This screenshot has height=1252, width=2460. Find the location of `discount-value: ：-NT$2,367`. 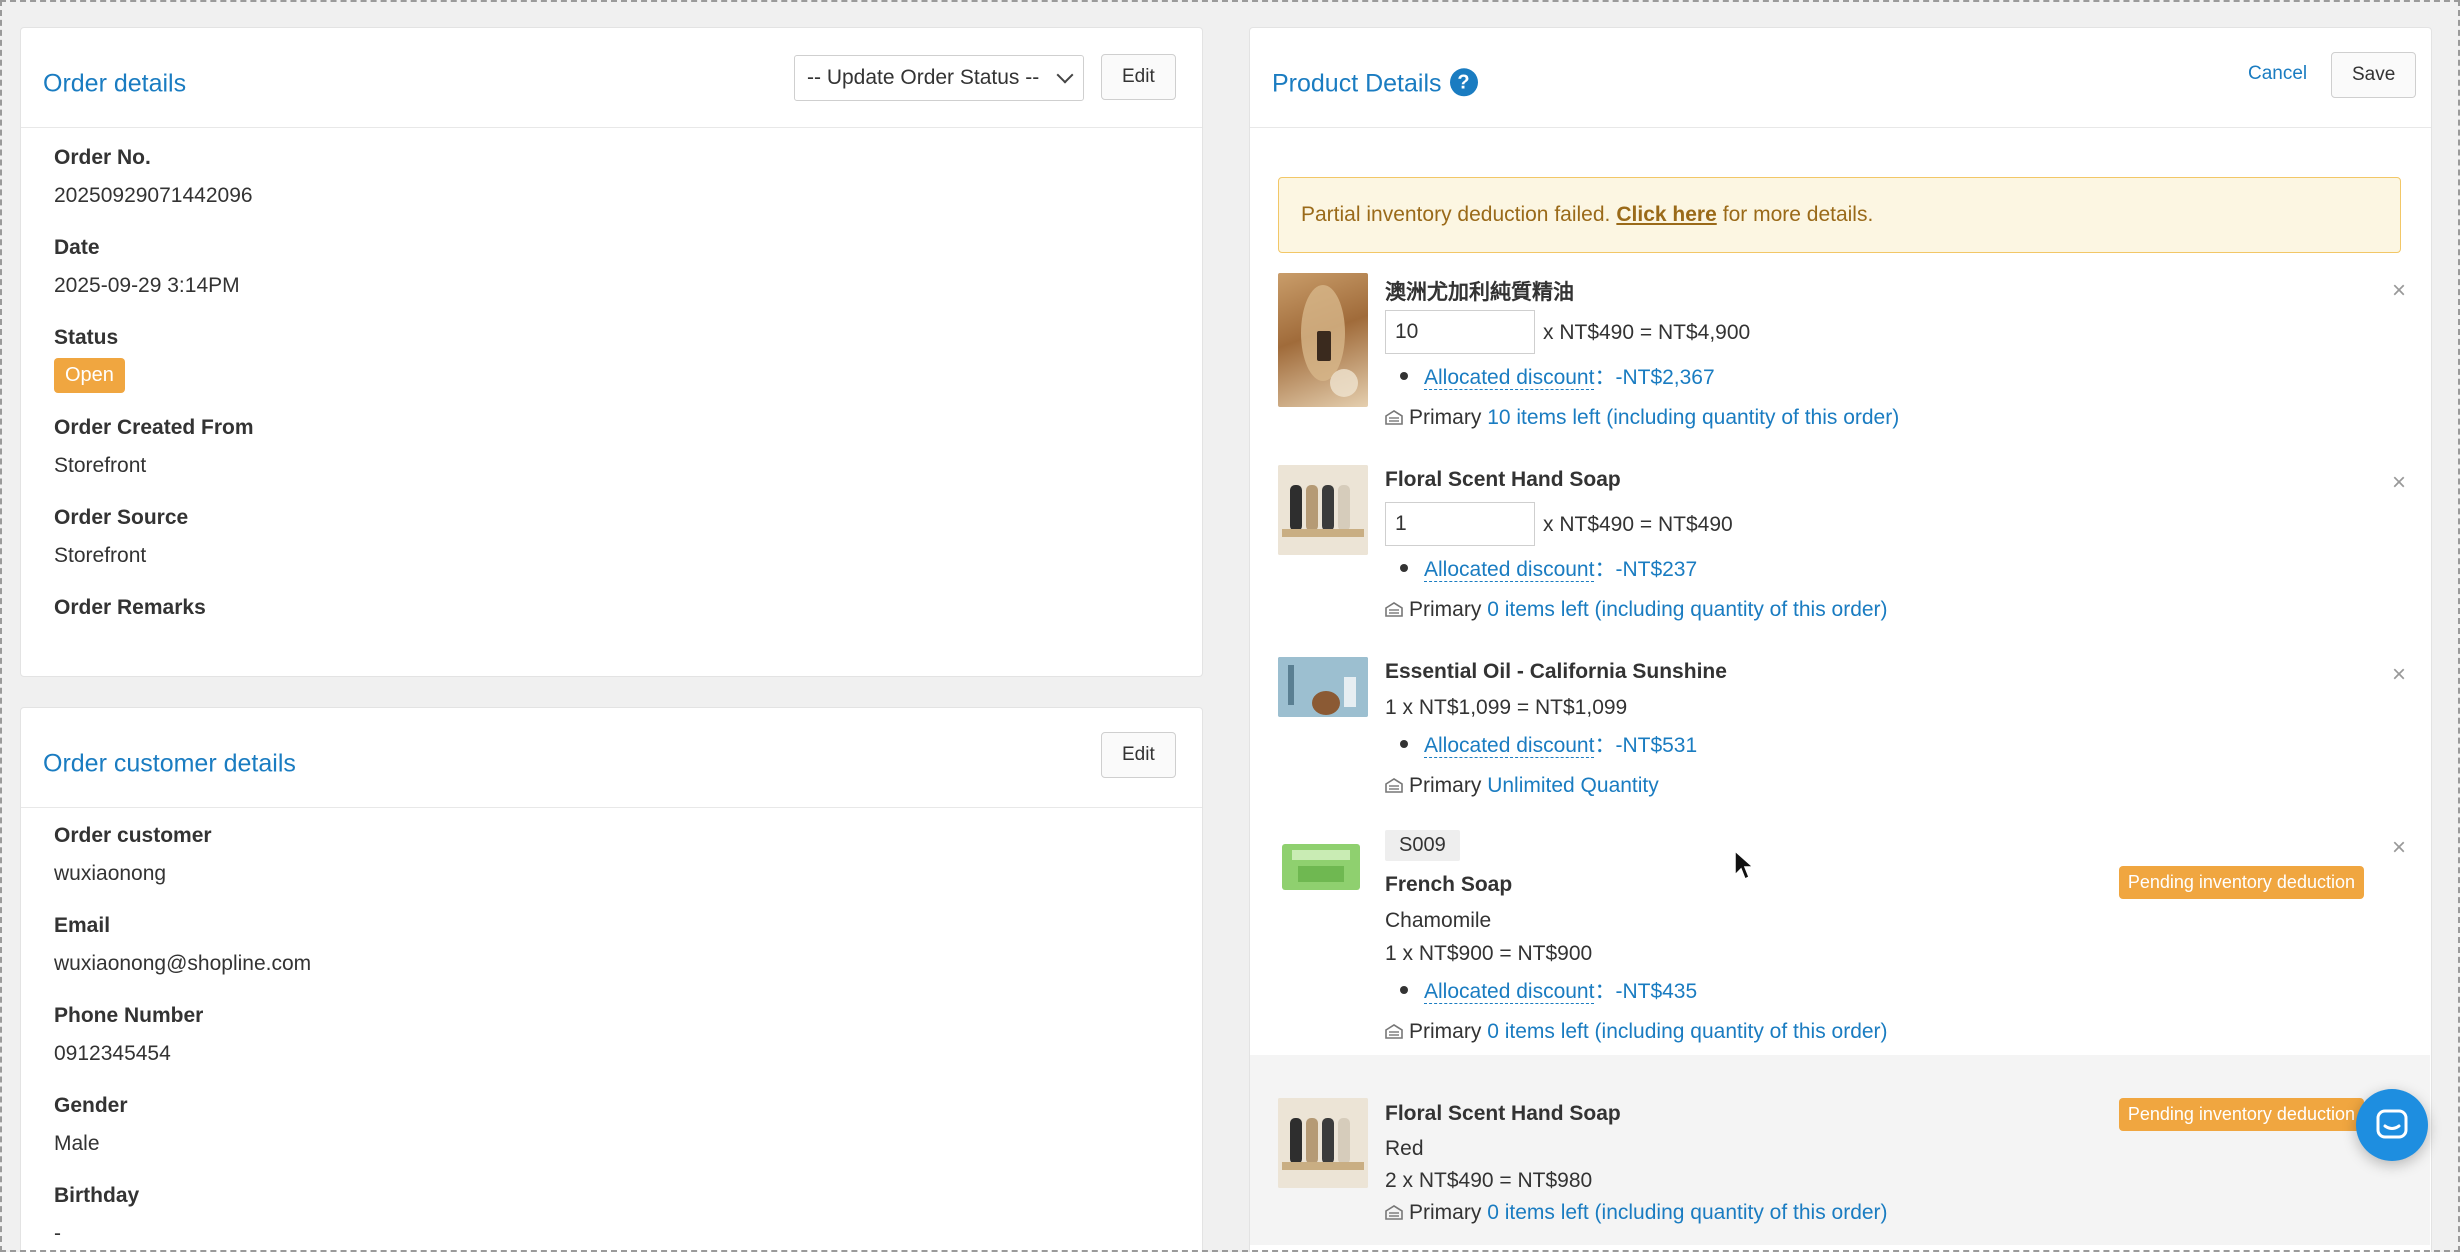

discount-value: ：-NT$2,367 is located at coordinates (1654, 377).